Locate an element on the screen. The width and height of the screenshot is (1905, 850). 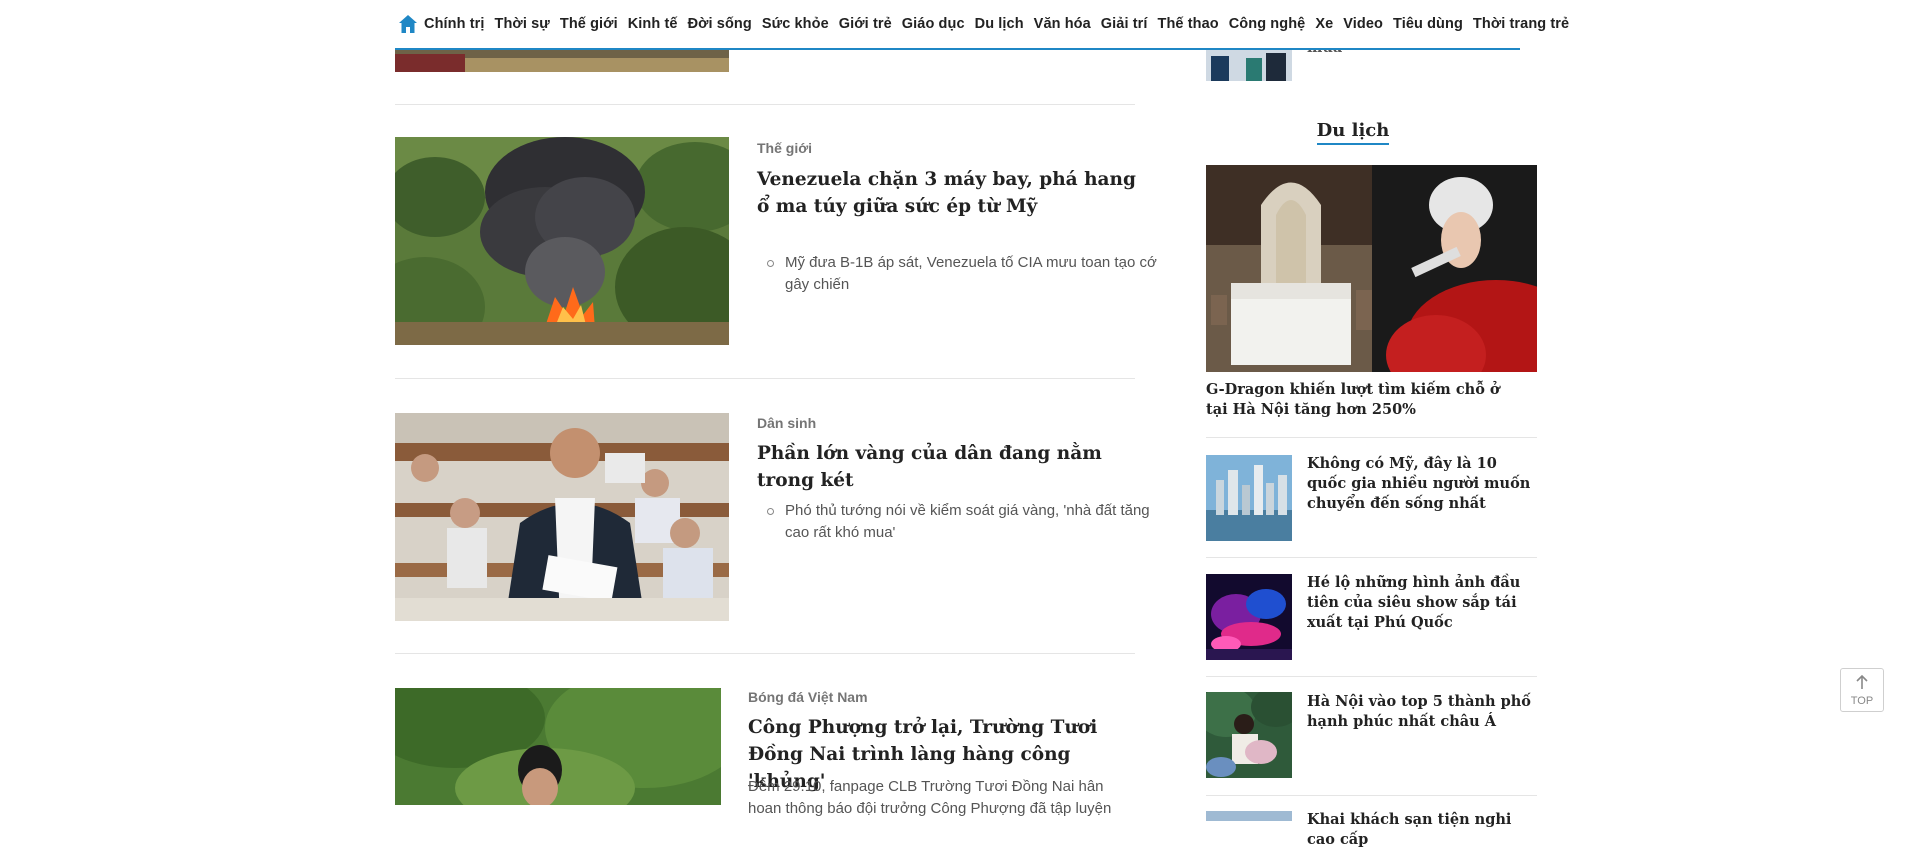
nav-item-cong-nghe: Công nghệ is located at coordinates (1267, 24).